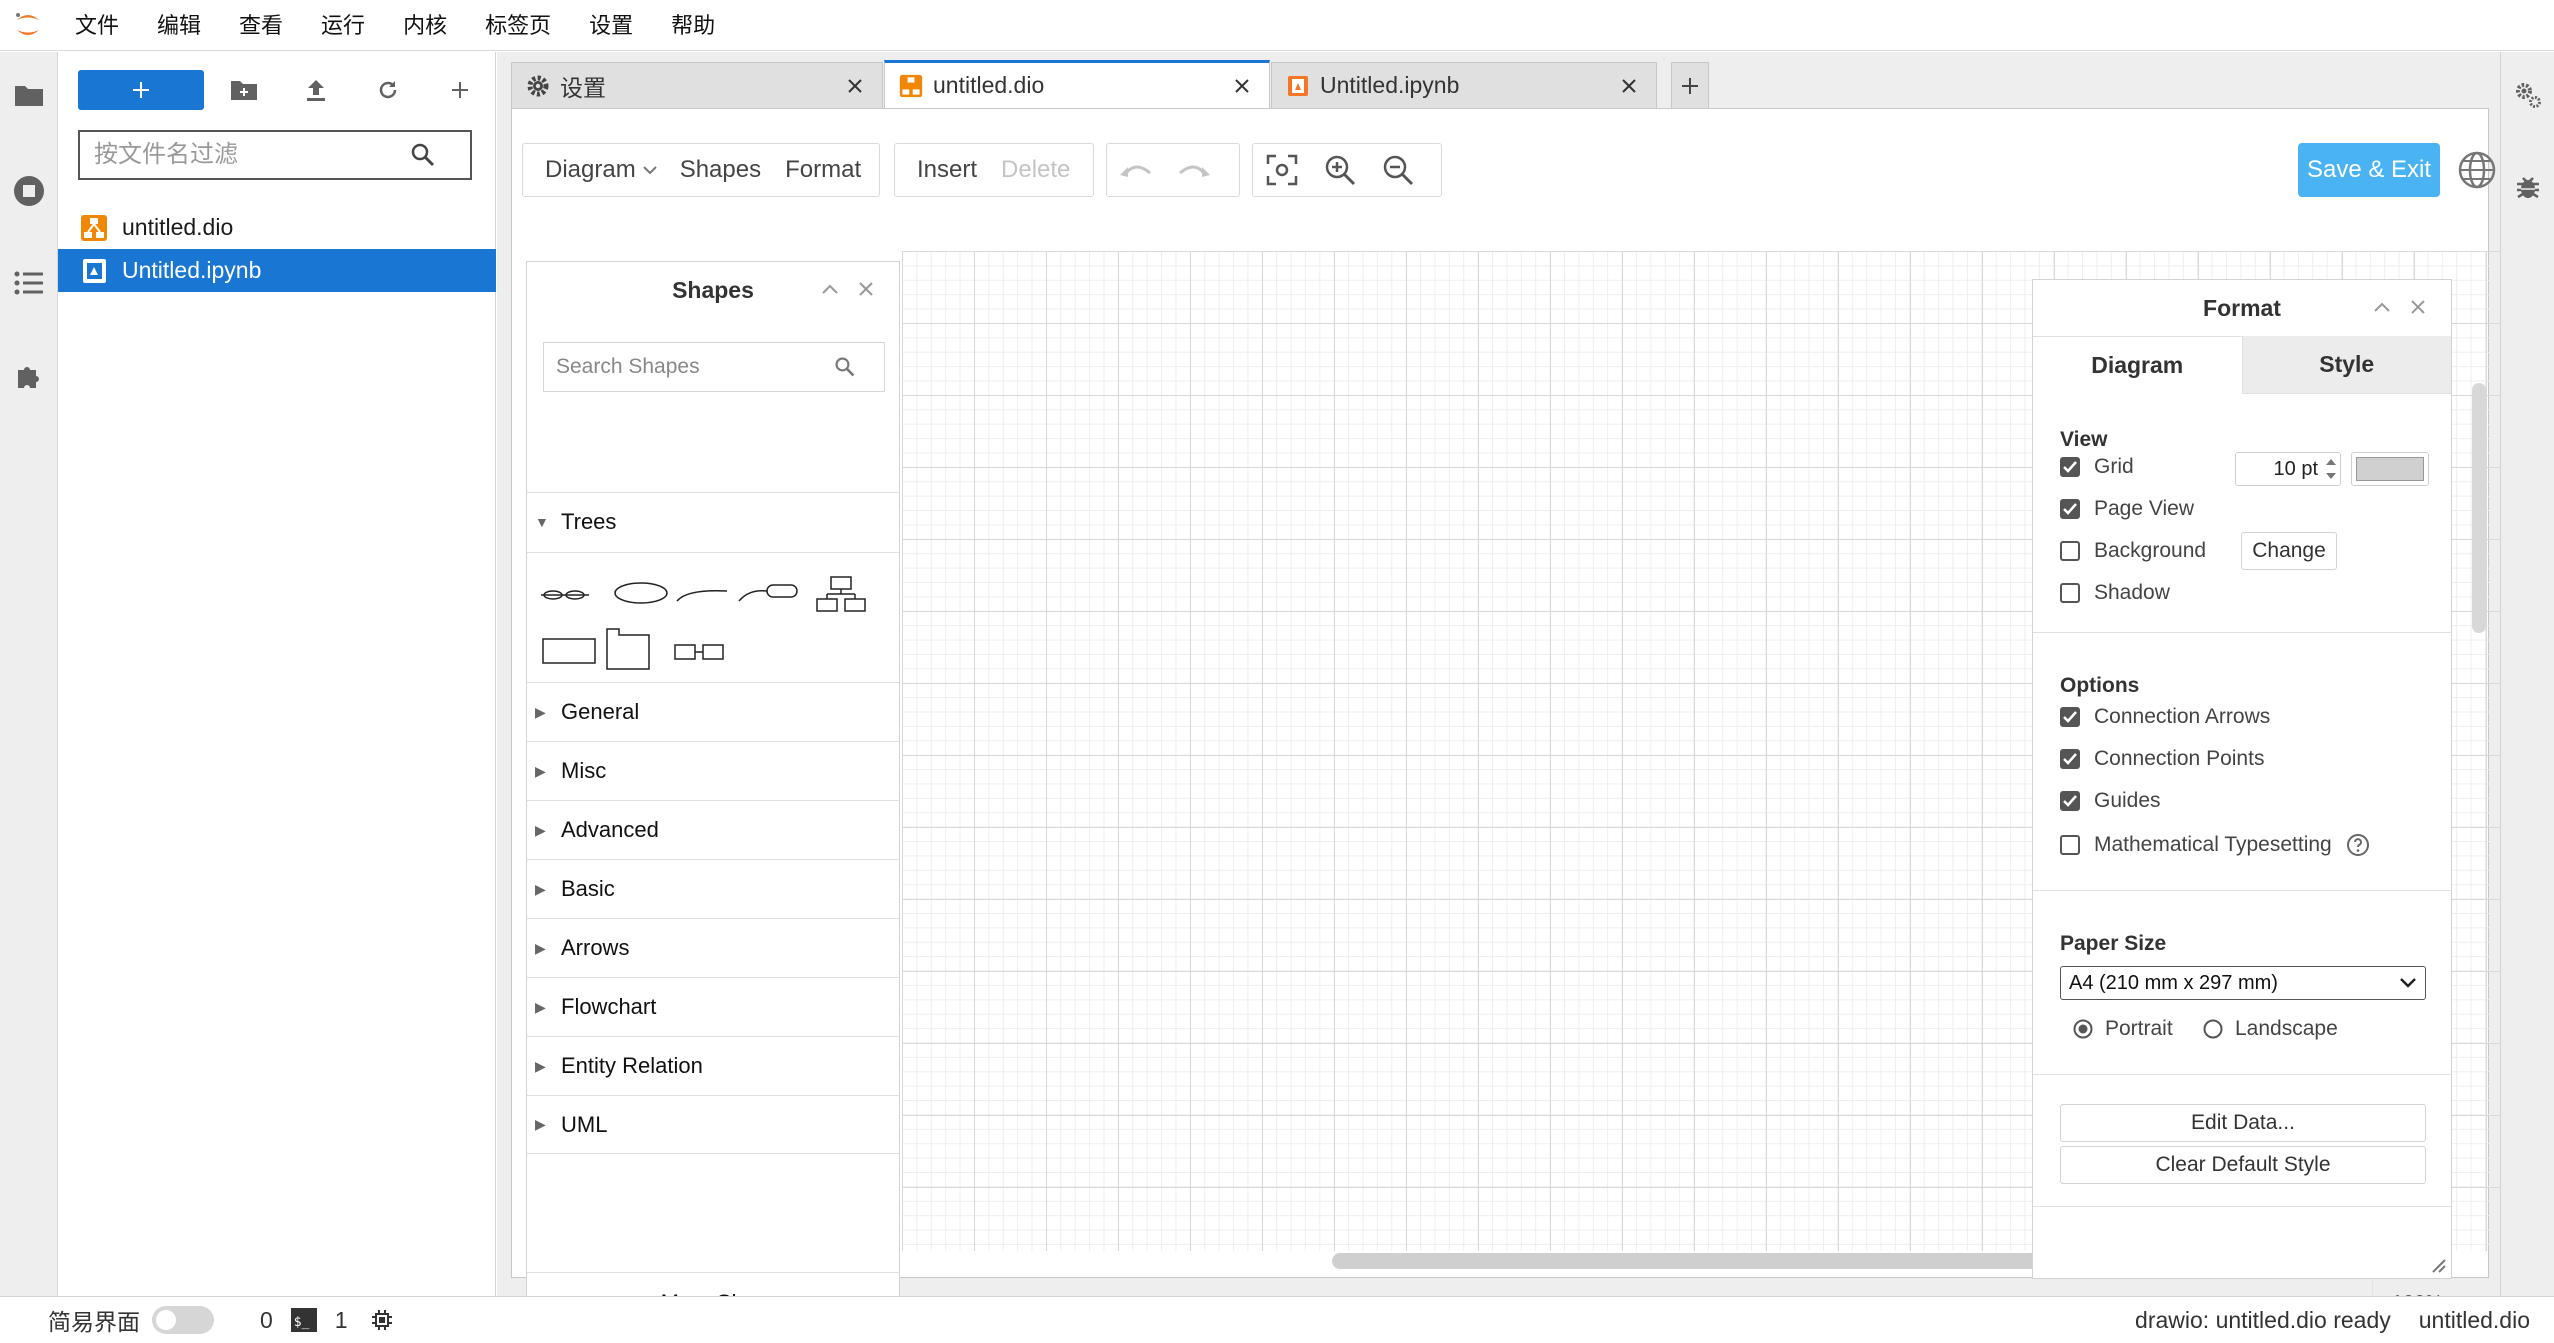 This screenshot has height=1343, width=2554. What do you see at coordinates (2110, 801) in the screenshot?
I see `guides-checkbox: Guides` at bounding box center [2110, 801].